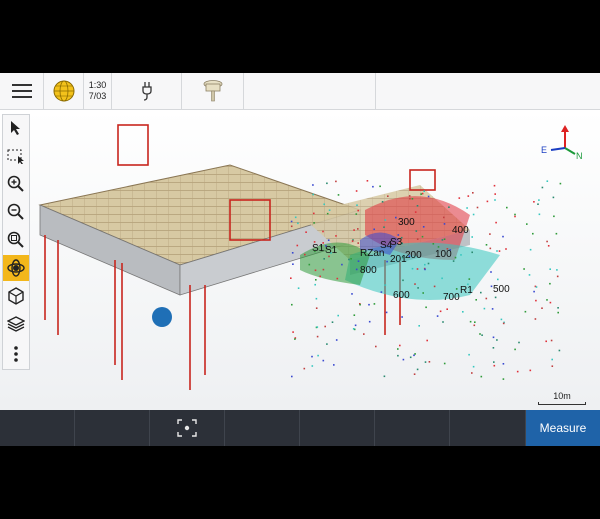 The image size is (600, 519). What do you see at coordinates (401, 295) in the screenshot?
I see `label-600: 600` at bounding box center [401, 295].